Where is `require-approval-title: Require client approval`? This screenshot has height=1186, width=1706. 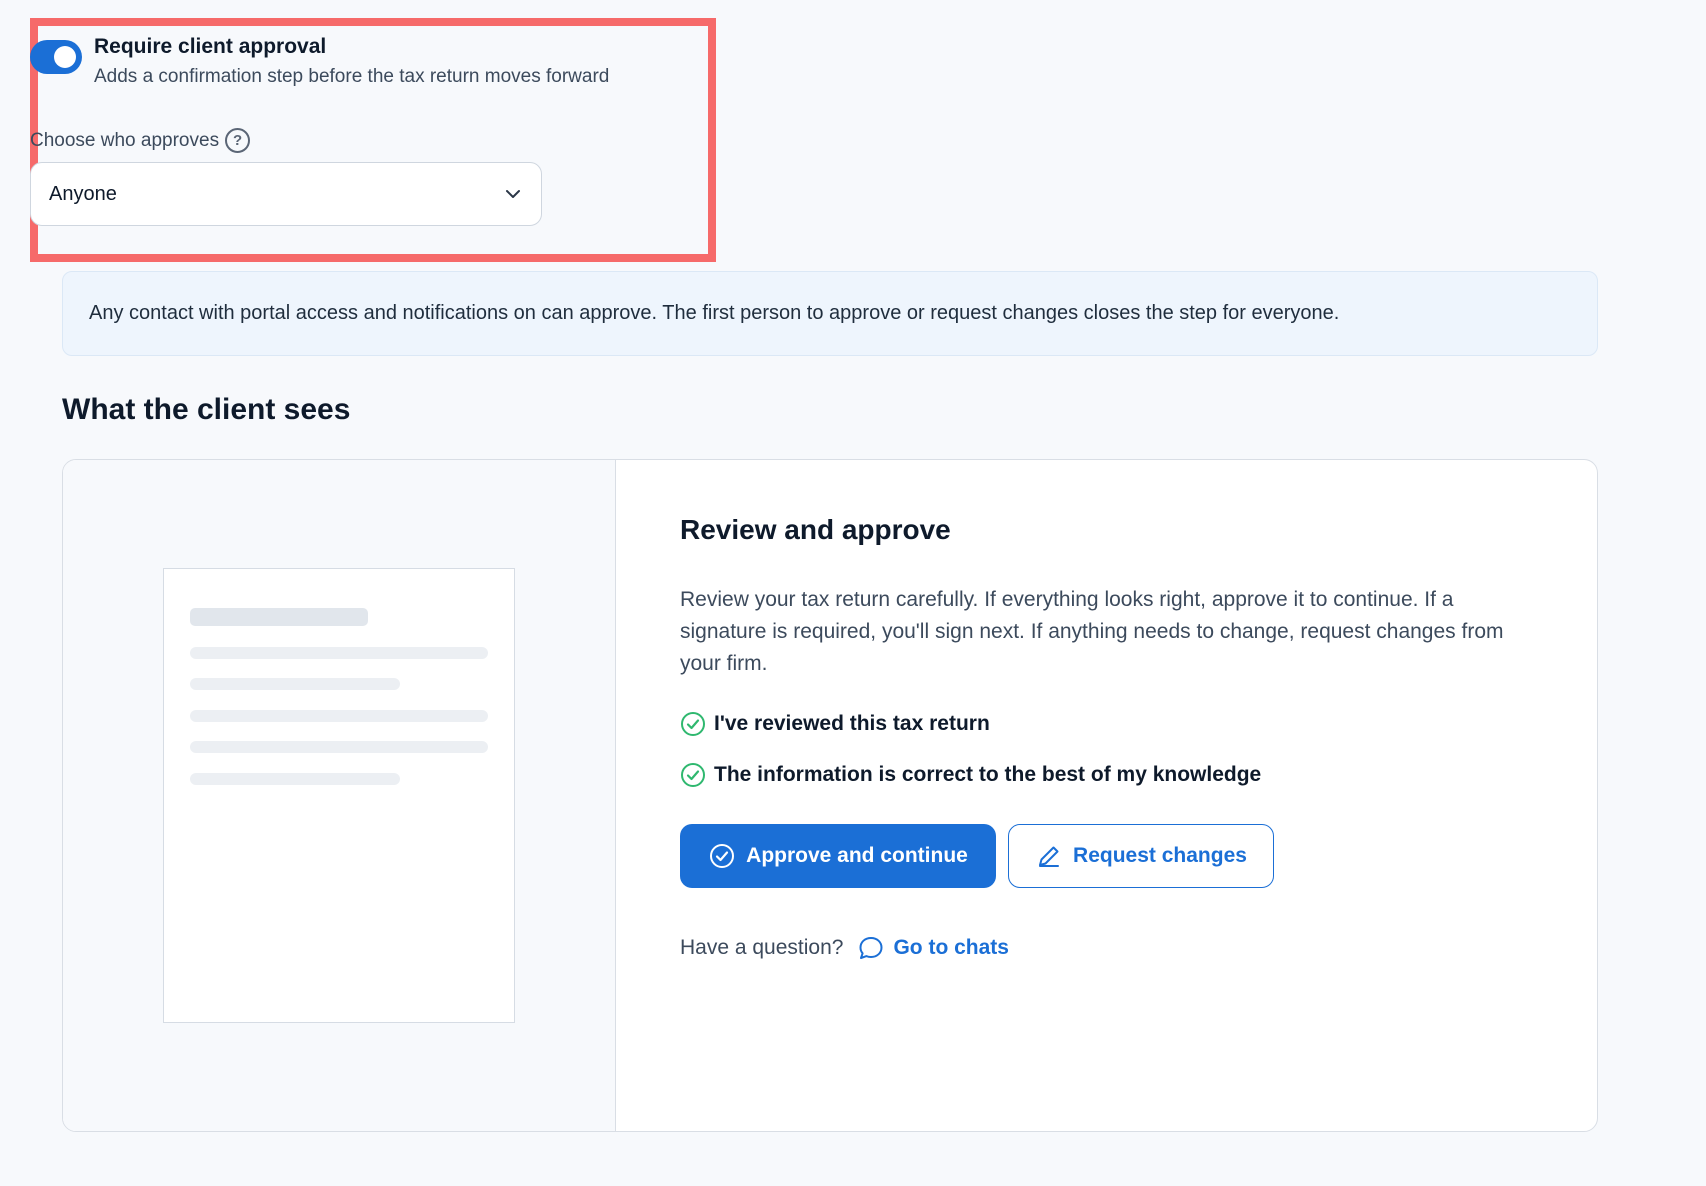 require-approval-title: Require client approval is located at coordinates (210, 46).